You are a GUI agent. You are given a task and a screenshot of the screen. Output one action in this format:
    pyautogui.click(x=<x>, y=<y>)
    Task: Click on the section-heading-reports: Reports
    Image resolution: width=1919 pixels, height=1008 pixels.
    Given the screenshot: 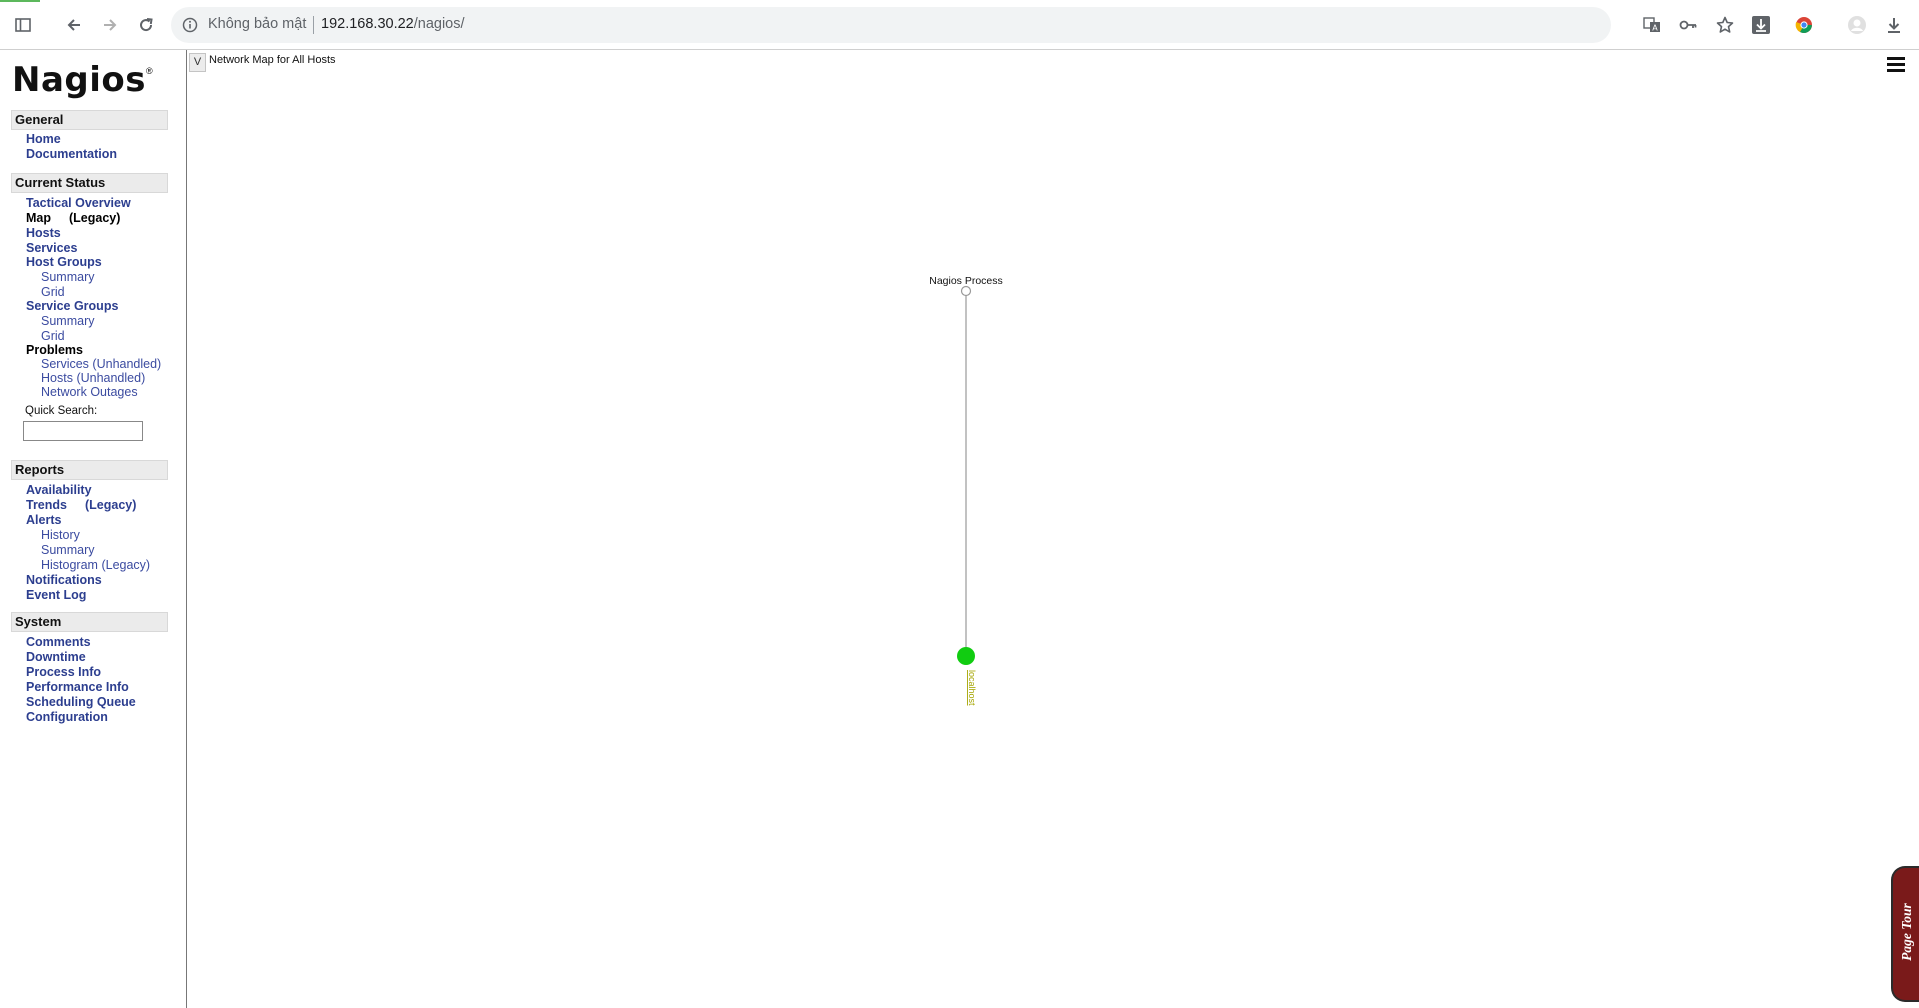 What is the action you would take?
    pyautogui.click(x=89, y=470)
    